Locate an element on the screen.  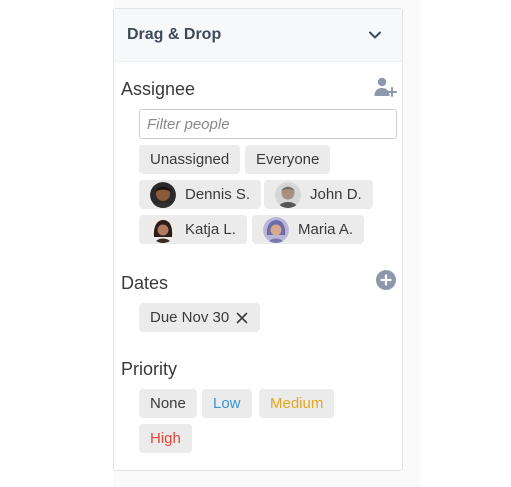
add-circle-icon is located at coordinates (386, 280).